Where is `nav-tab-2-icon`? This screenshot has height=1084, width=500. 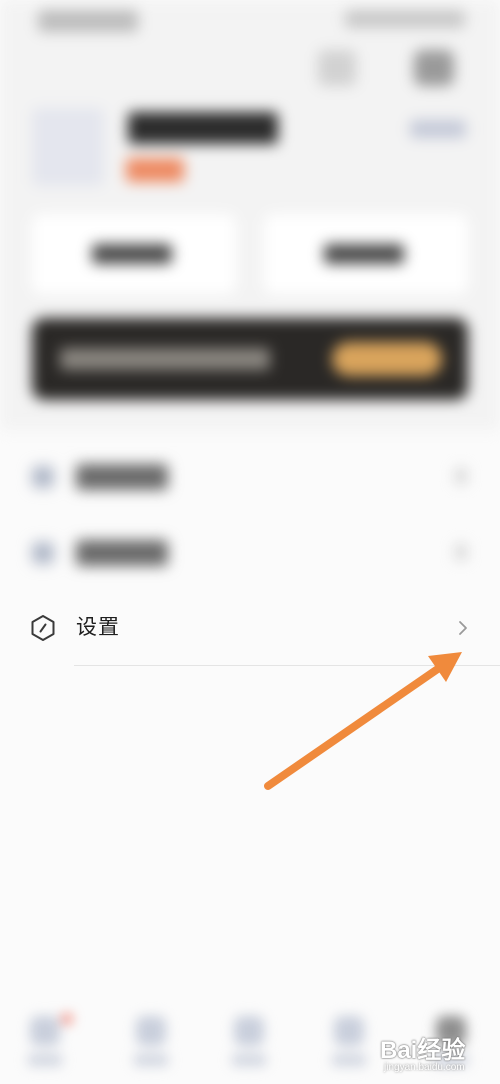
nav-tab-2-icon is located at coordinates (151, 1031).